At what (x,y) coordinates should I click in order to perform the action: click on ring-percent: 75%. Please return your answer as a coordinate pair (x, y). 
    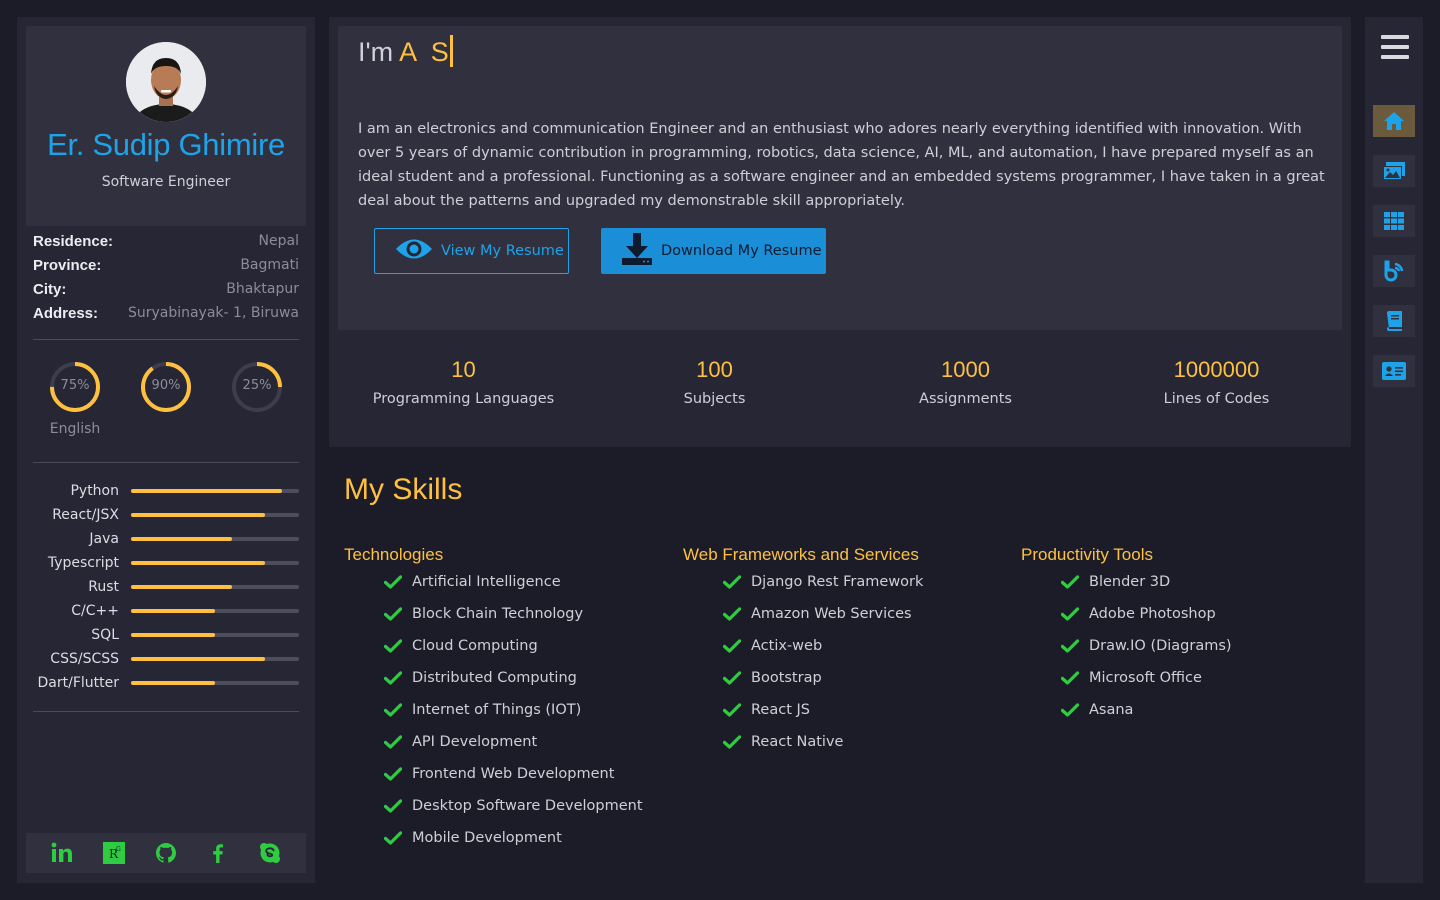
    Looking at the image, I should click on (75, 385).